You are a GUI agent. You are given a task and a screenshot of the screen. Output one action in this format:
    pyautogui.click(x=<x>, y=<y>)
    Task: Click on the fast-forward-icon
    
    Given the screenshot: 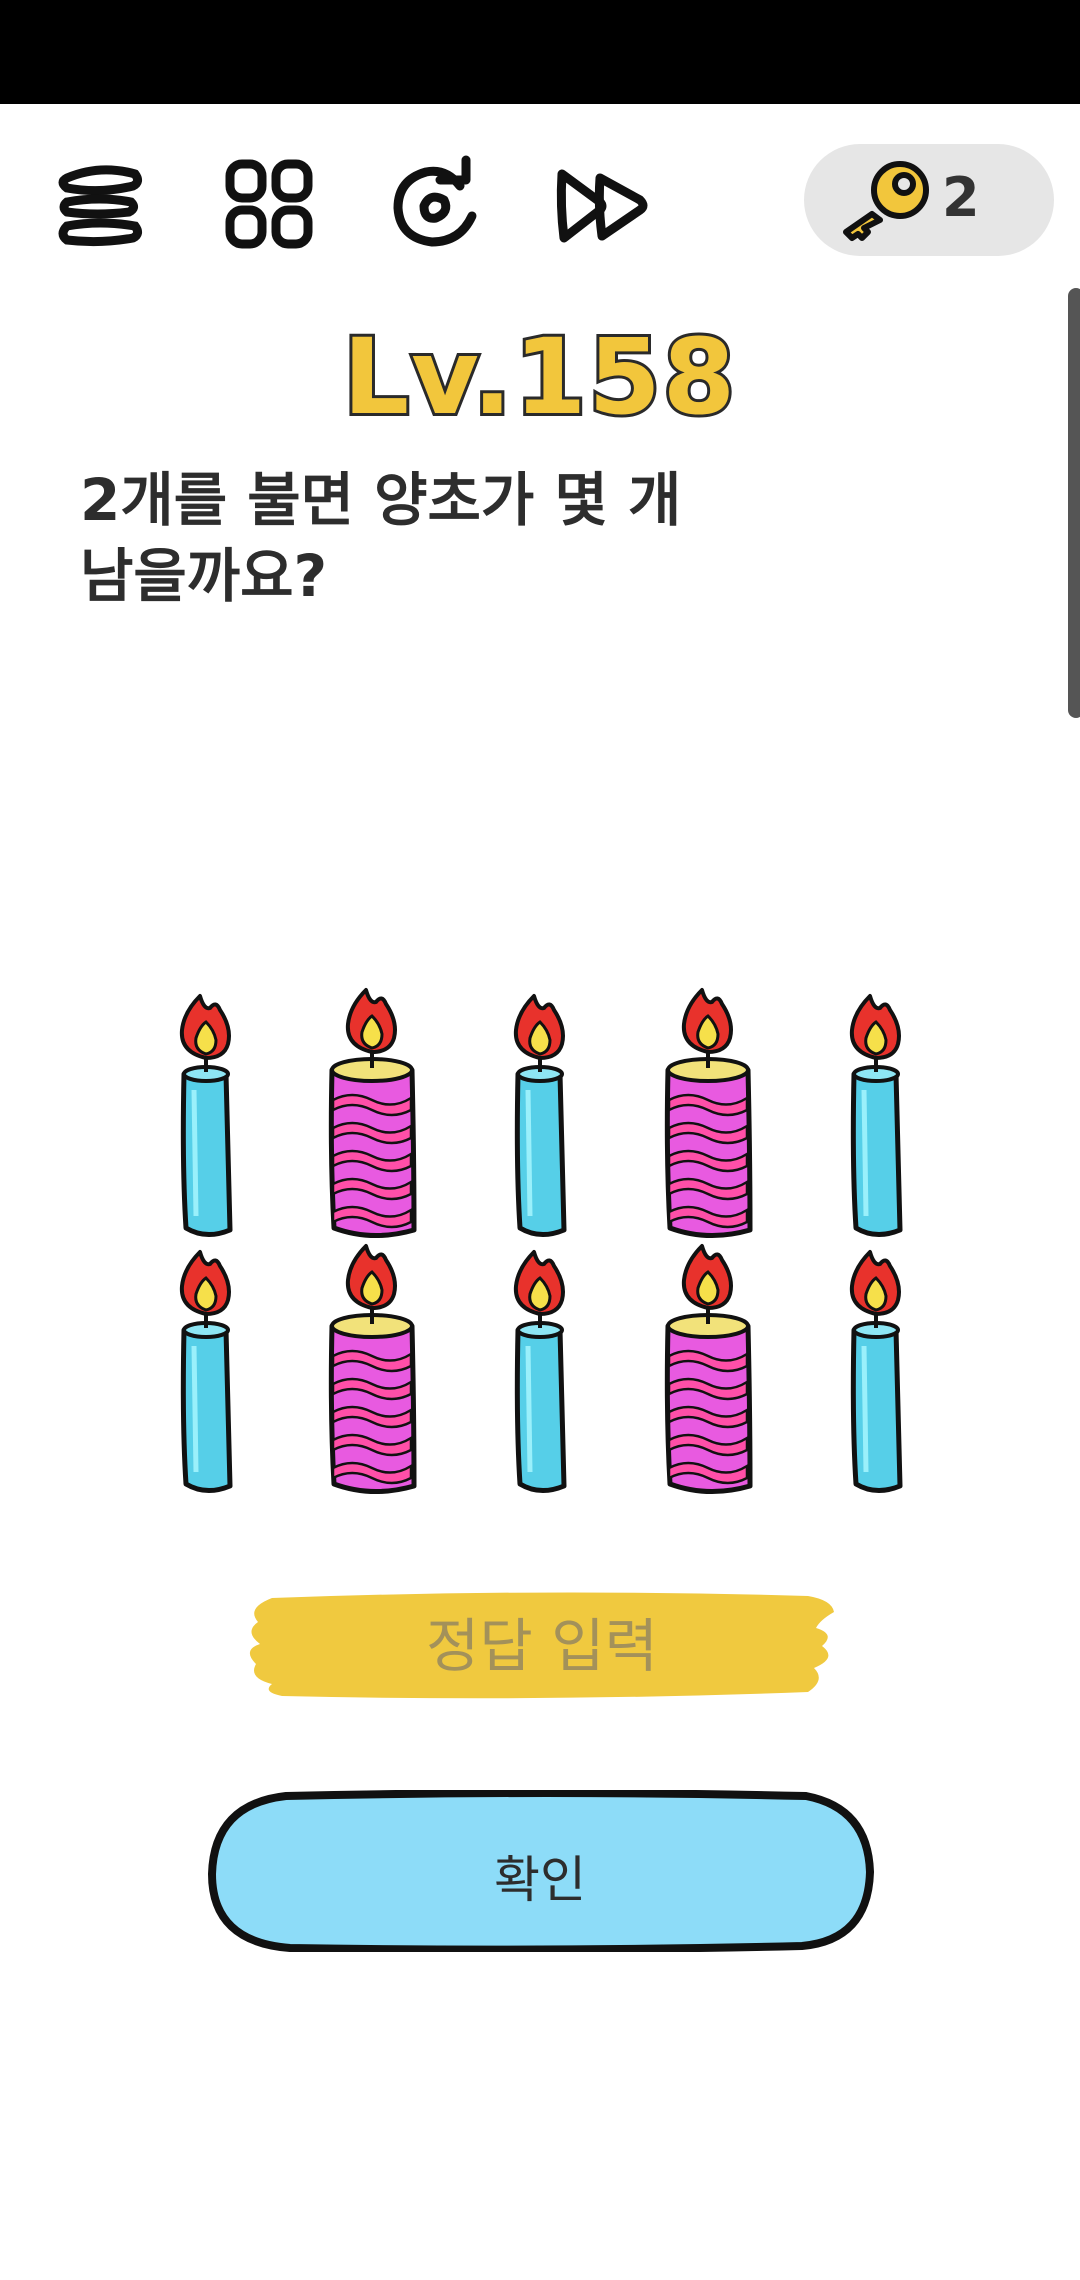 What is the action you would take?
    pyautogui.click(x=602, y=206)
    